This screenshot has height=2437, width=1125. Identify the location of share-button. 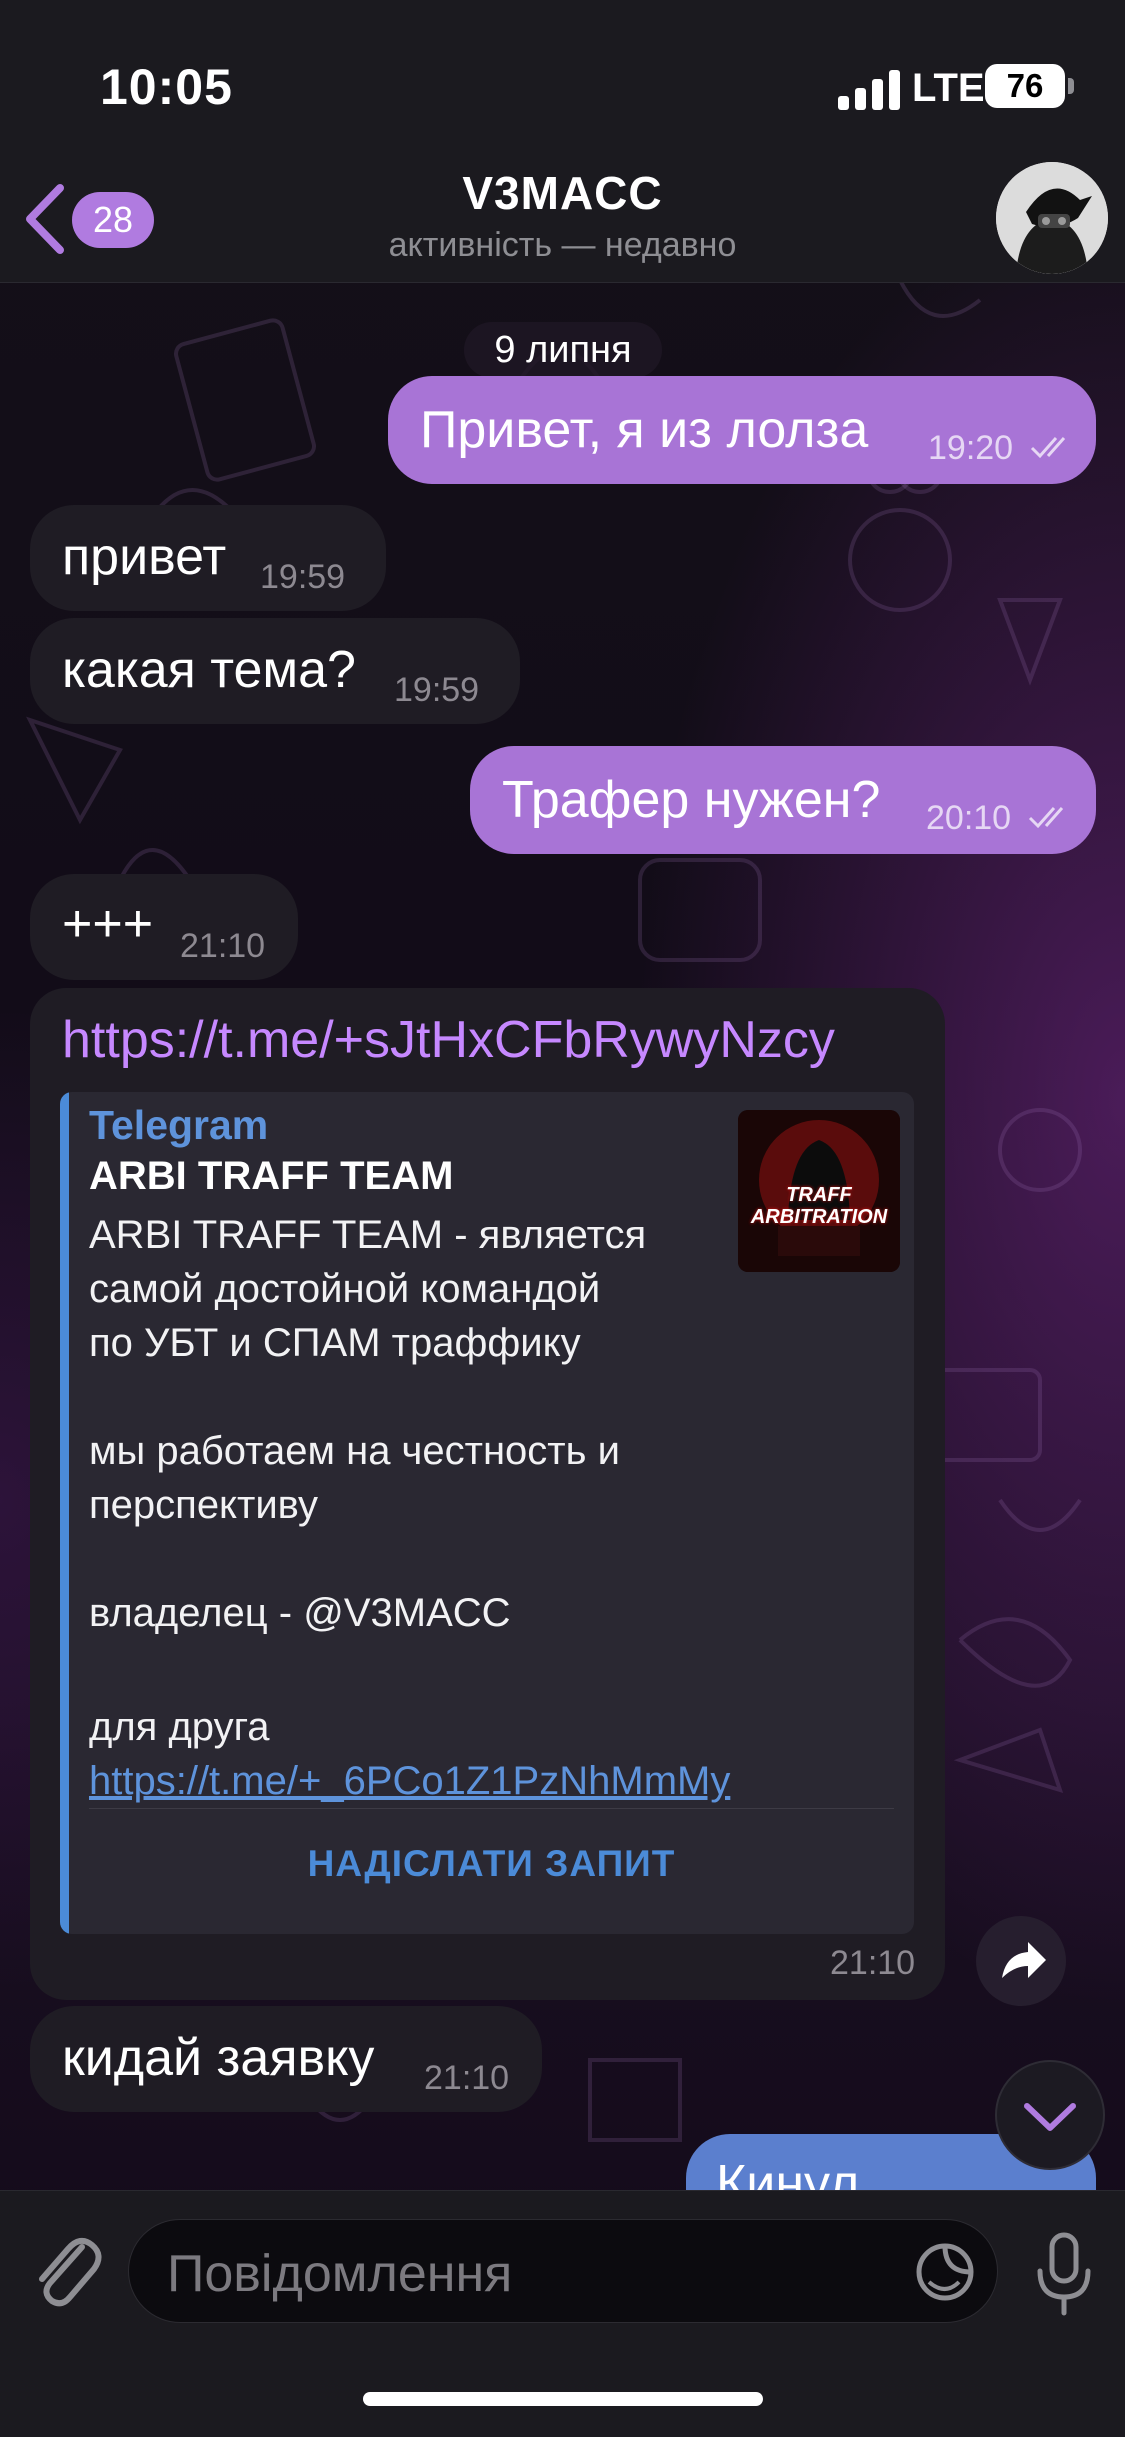
(1021, 1961).